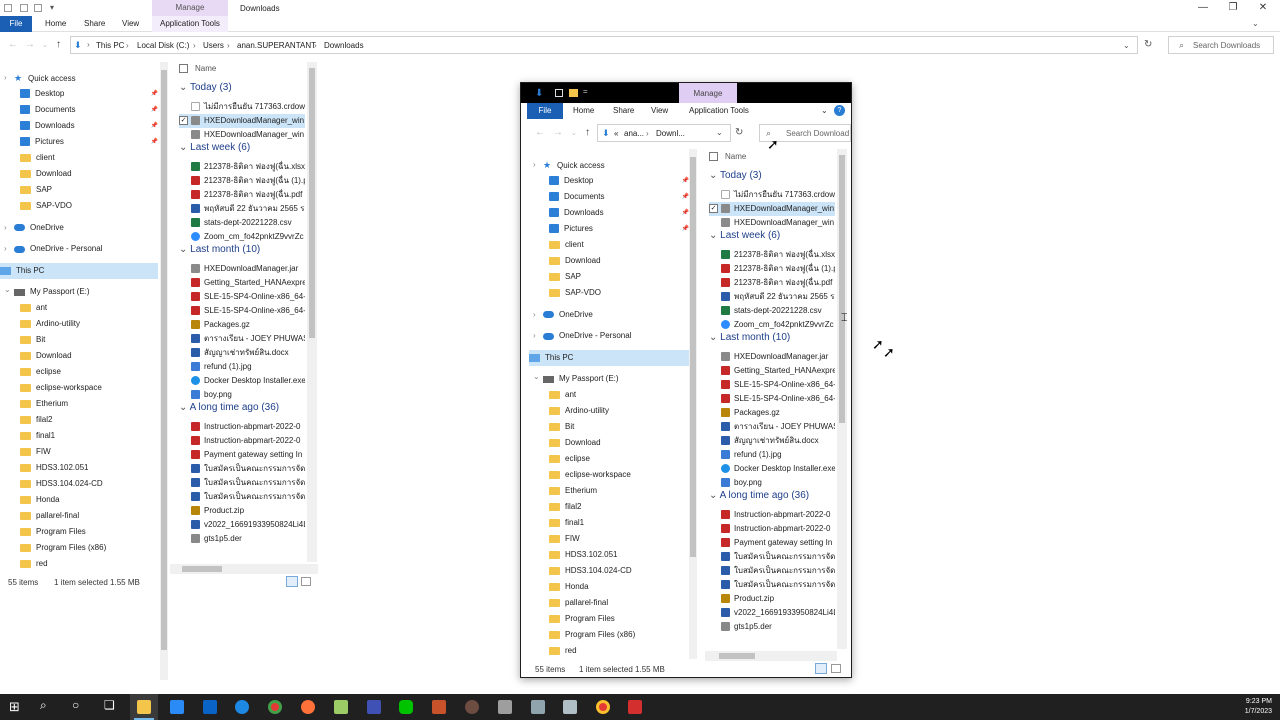  What do you see at coordinates (439, 707) in the screenshot?
I see `winrar-icon` at bounding box center [439, 707].